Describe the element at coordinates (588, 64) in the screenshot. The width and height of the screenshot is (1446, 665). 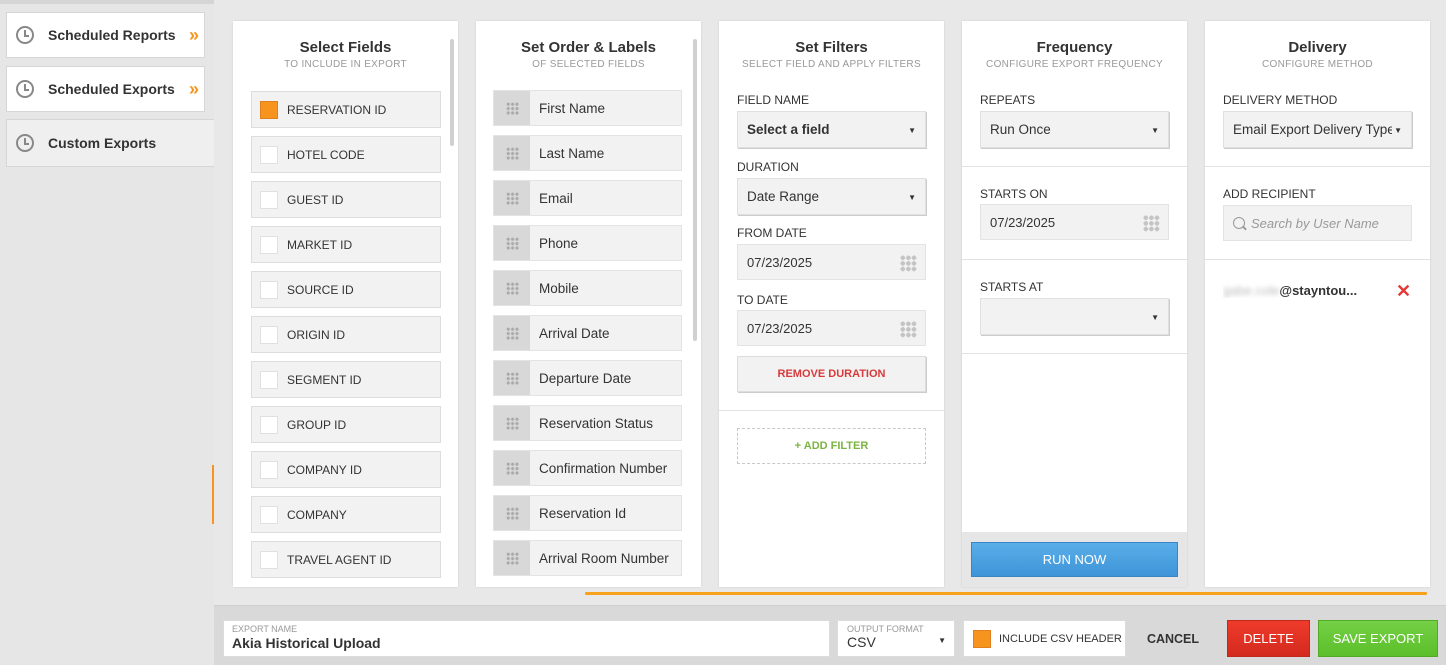
I see `panel-subtitle: OF SELECTED FIELDS` at that location.